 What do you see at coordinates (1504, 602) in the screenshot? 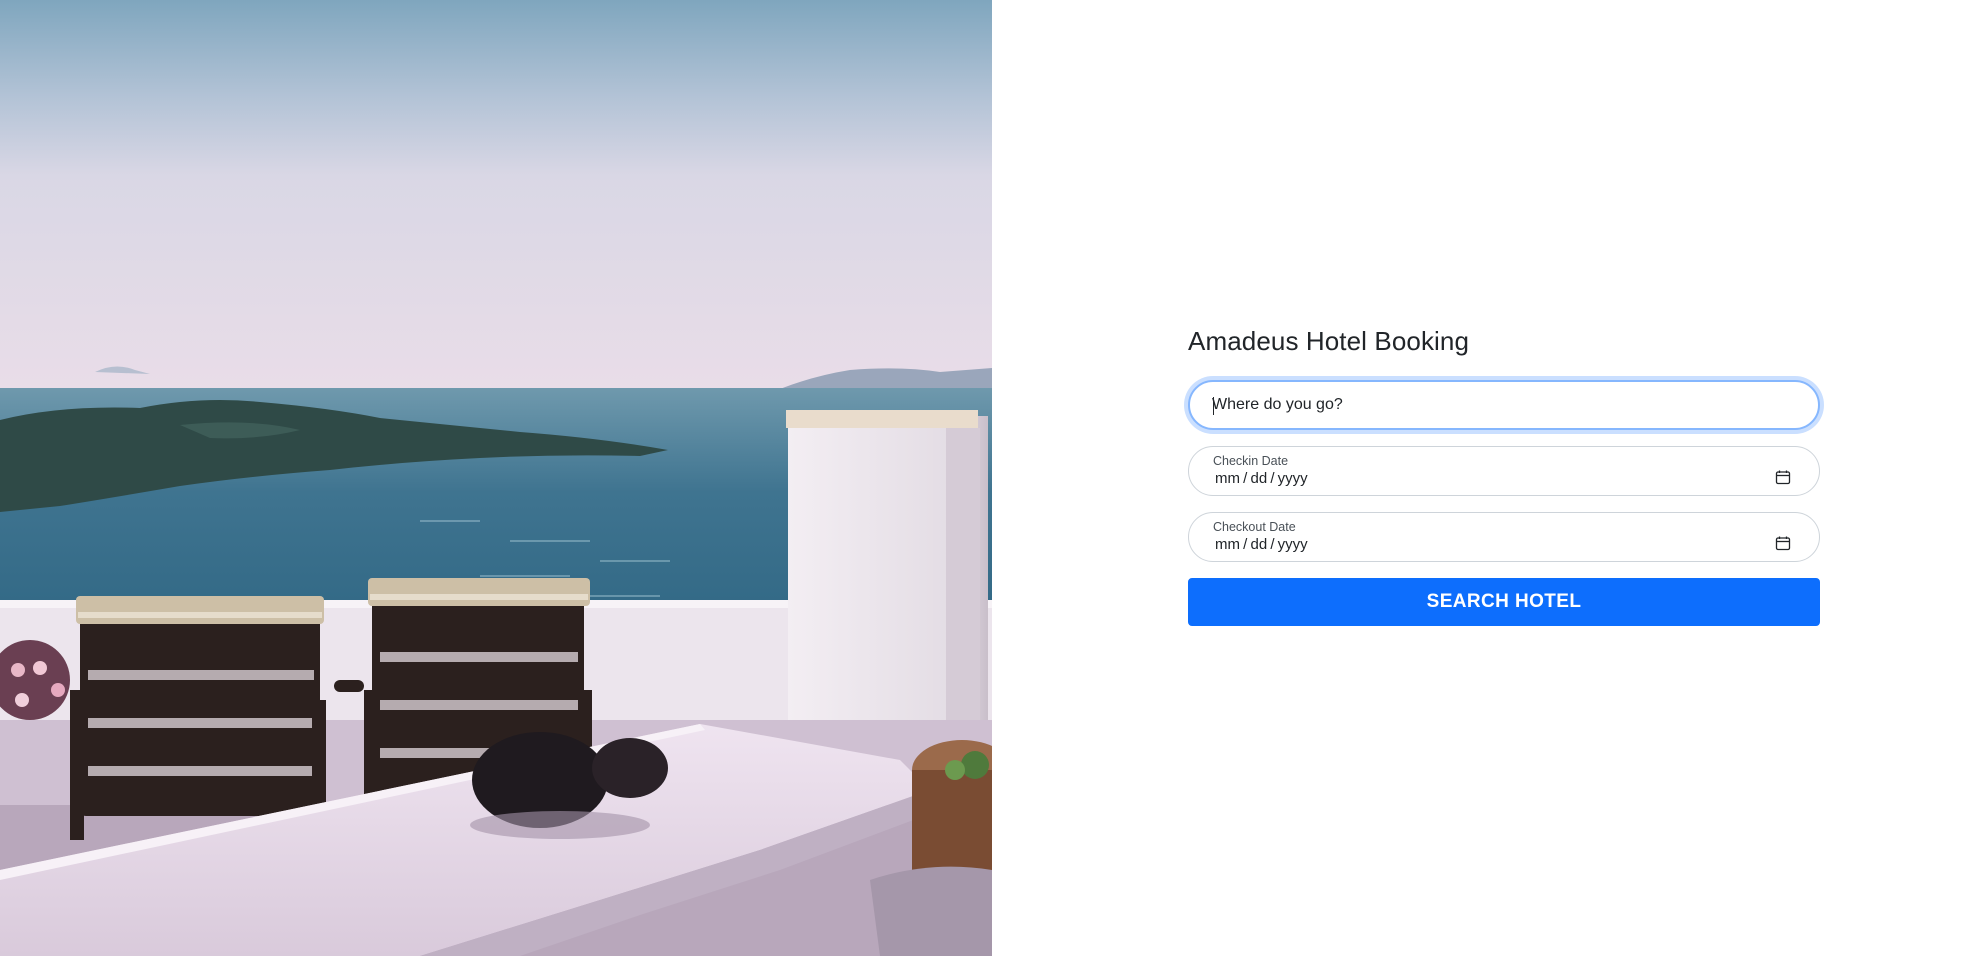
I see `search-hotel-button: SEARCH HOTEL` at bounding box center [1504, 602].